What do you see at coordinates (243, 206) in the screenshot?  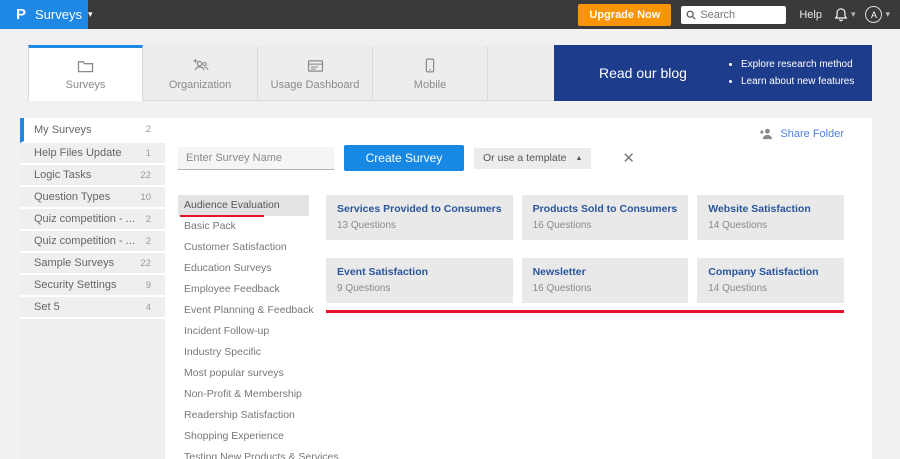 I see `category-audience-evaluation: Audience Evaluation` at bounding box center [243, 206].